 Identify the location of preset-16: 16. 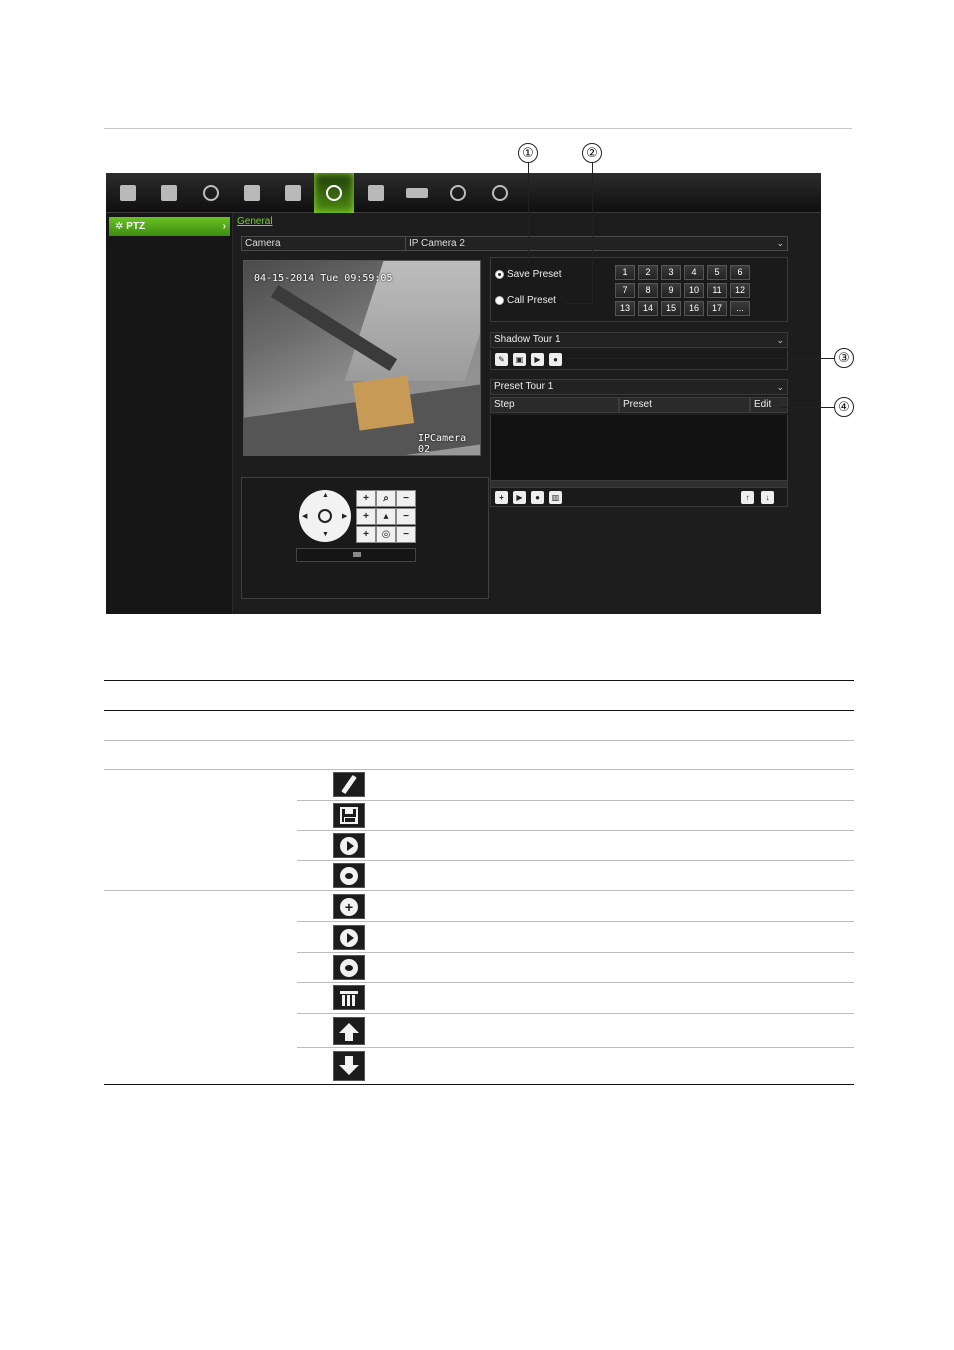
(694, 308).